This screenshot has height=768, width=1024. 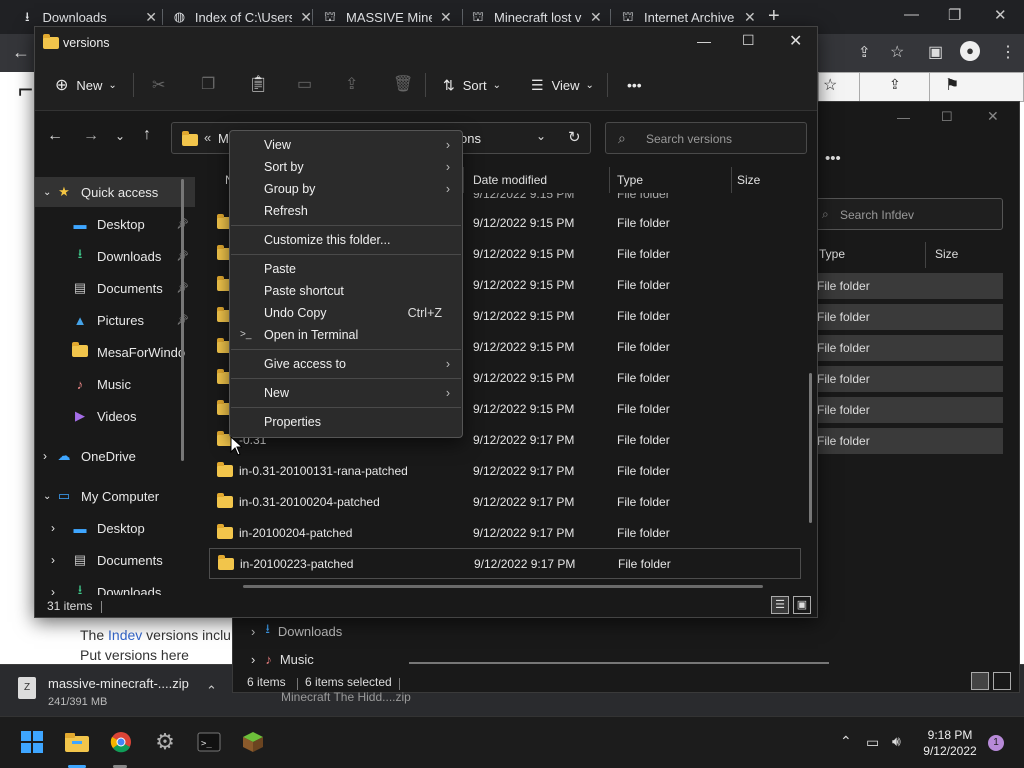 What do you see at coordinates (115, 456) in the screenshot?
I see `nav-item-onedrive: › ☁ OneDrive` at bounding box center [115, 456].